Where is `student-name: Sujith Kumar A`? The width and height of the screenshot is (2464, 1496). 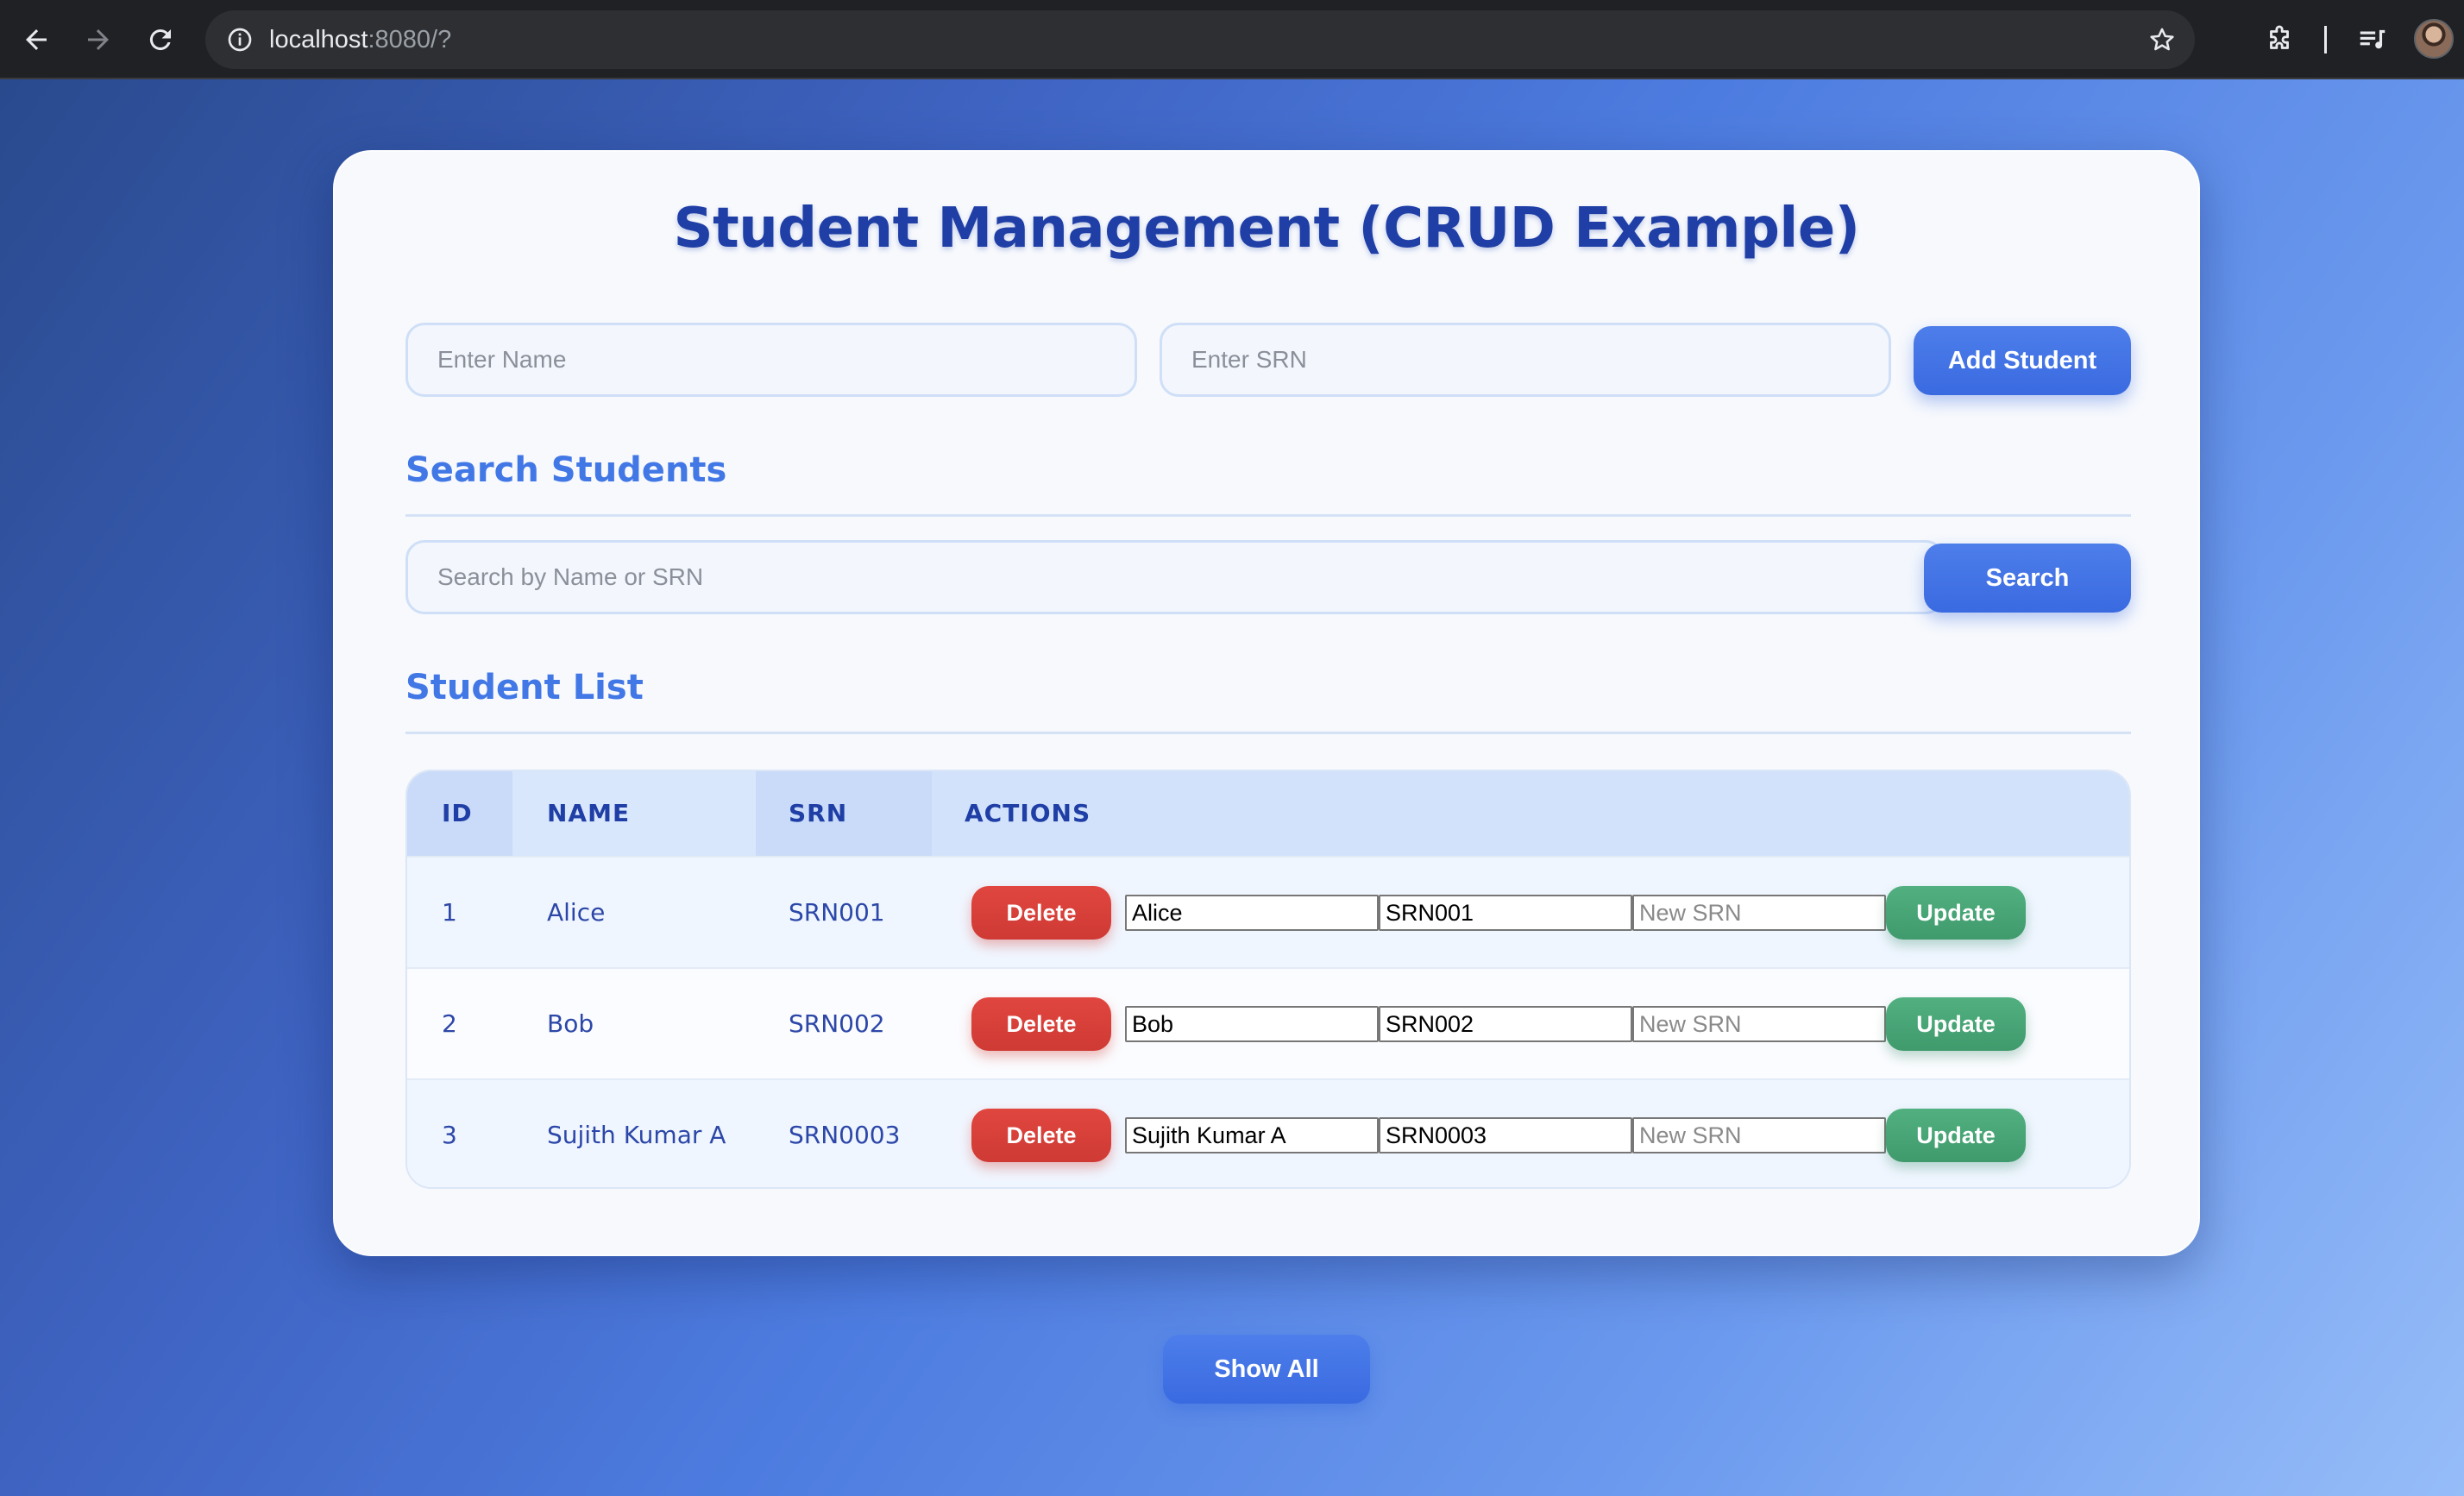 student-name: Sujith Kumar A is located at coordinates (637, 1135).